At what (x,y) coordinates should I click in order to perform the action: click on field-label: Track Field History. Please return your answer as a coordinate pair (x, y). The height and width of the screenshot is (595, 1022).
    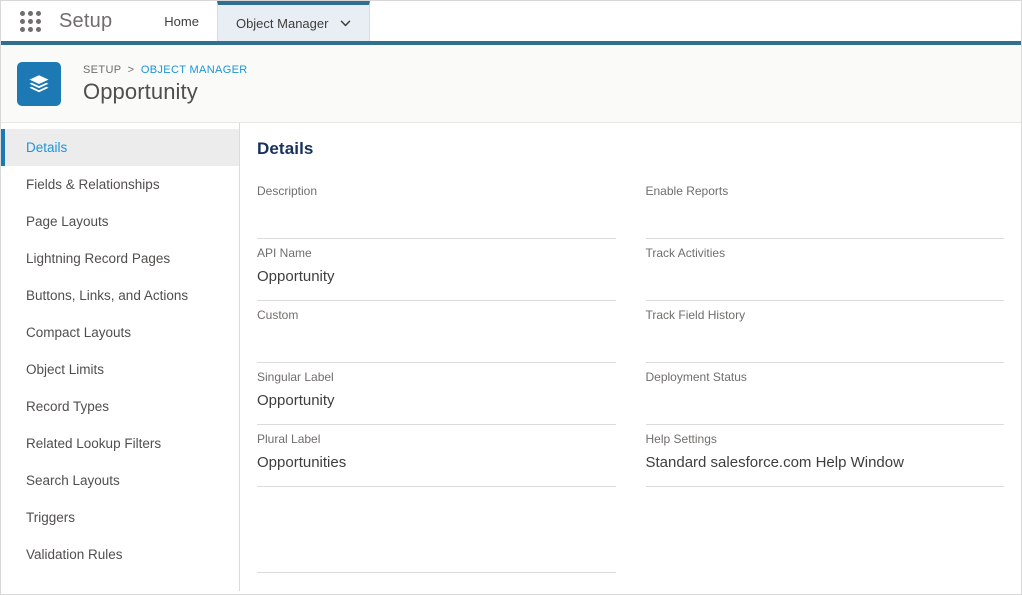
    Looking at the image, I should click on (695, 315).